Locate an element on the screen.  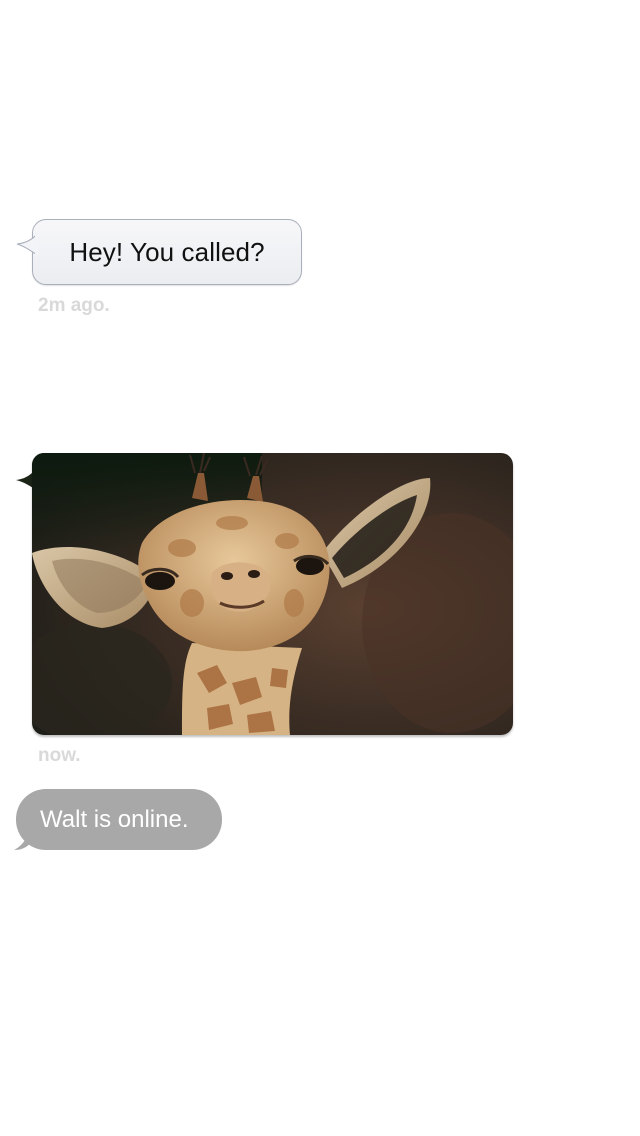
online-status-pill: Walt is online. is located at coordinates (118, 819).